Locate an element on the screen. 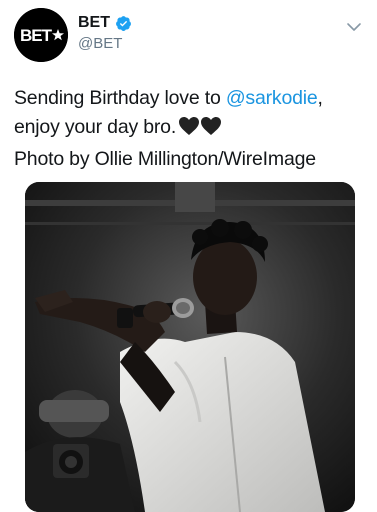  chevron-down-icon is located at coordinates (354, 27).